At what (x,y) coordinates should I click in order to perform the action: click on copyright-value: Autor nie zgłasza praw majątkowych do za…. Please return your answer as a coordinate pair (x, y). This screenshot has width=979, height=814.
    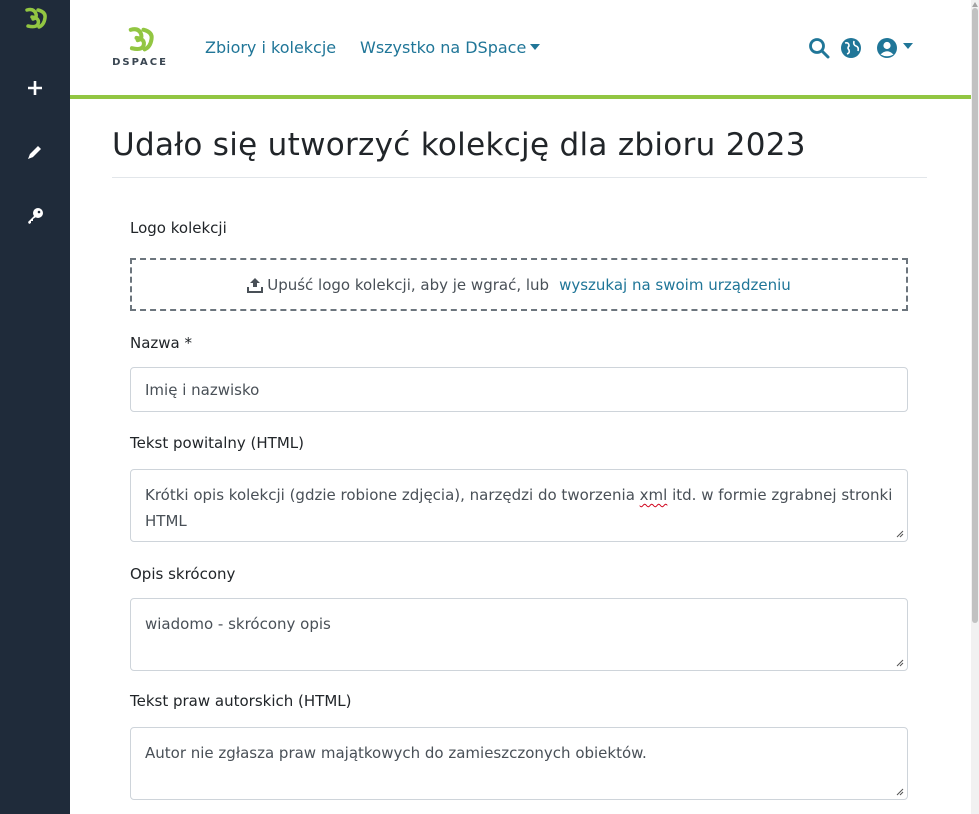
    Looking at the image, I should click on (396, 753).